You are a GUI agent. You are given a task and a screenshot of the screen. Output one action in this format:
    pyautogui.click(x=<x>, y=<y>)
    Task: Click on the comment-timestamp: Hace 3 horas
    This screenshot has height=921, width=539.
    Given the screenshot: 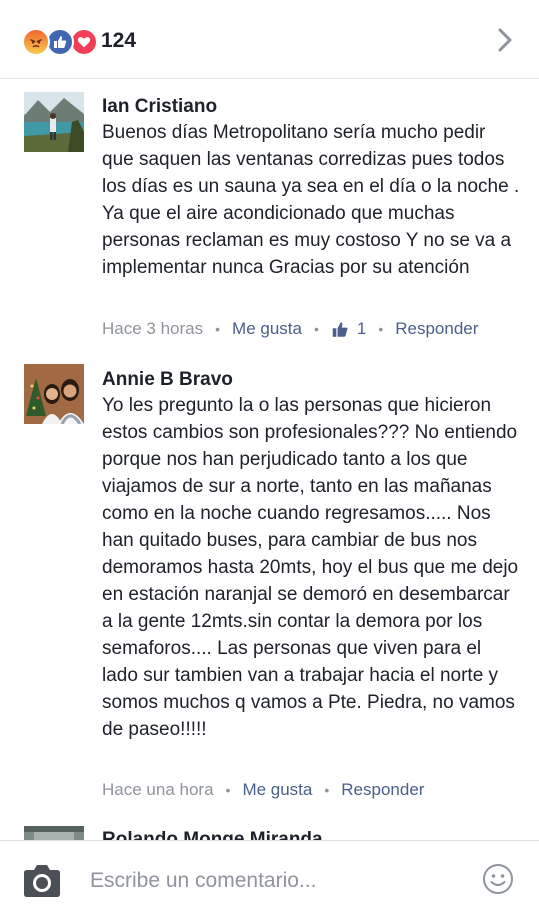 What is the action you would take?
    pyautogui.click(x=152, y=329)
    